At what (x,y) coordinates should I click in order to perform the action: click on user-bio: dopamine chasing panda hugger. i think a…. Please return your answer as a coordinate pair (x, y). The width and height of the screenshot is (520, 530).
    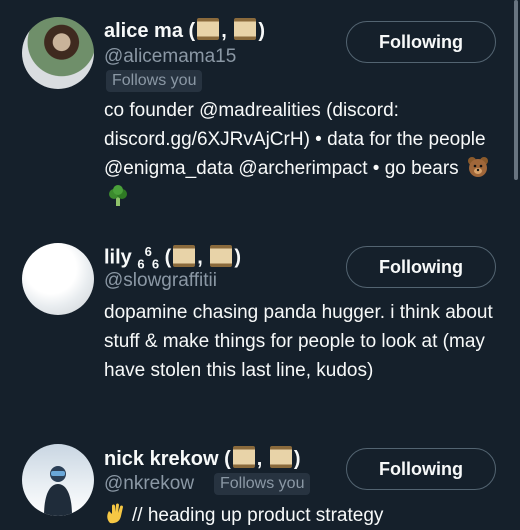
    Looking at the image, I should click on (298, 341).